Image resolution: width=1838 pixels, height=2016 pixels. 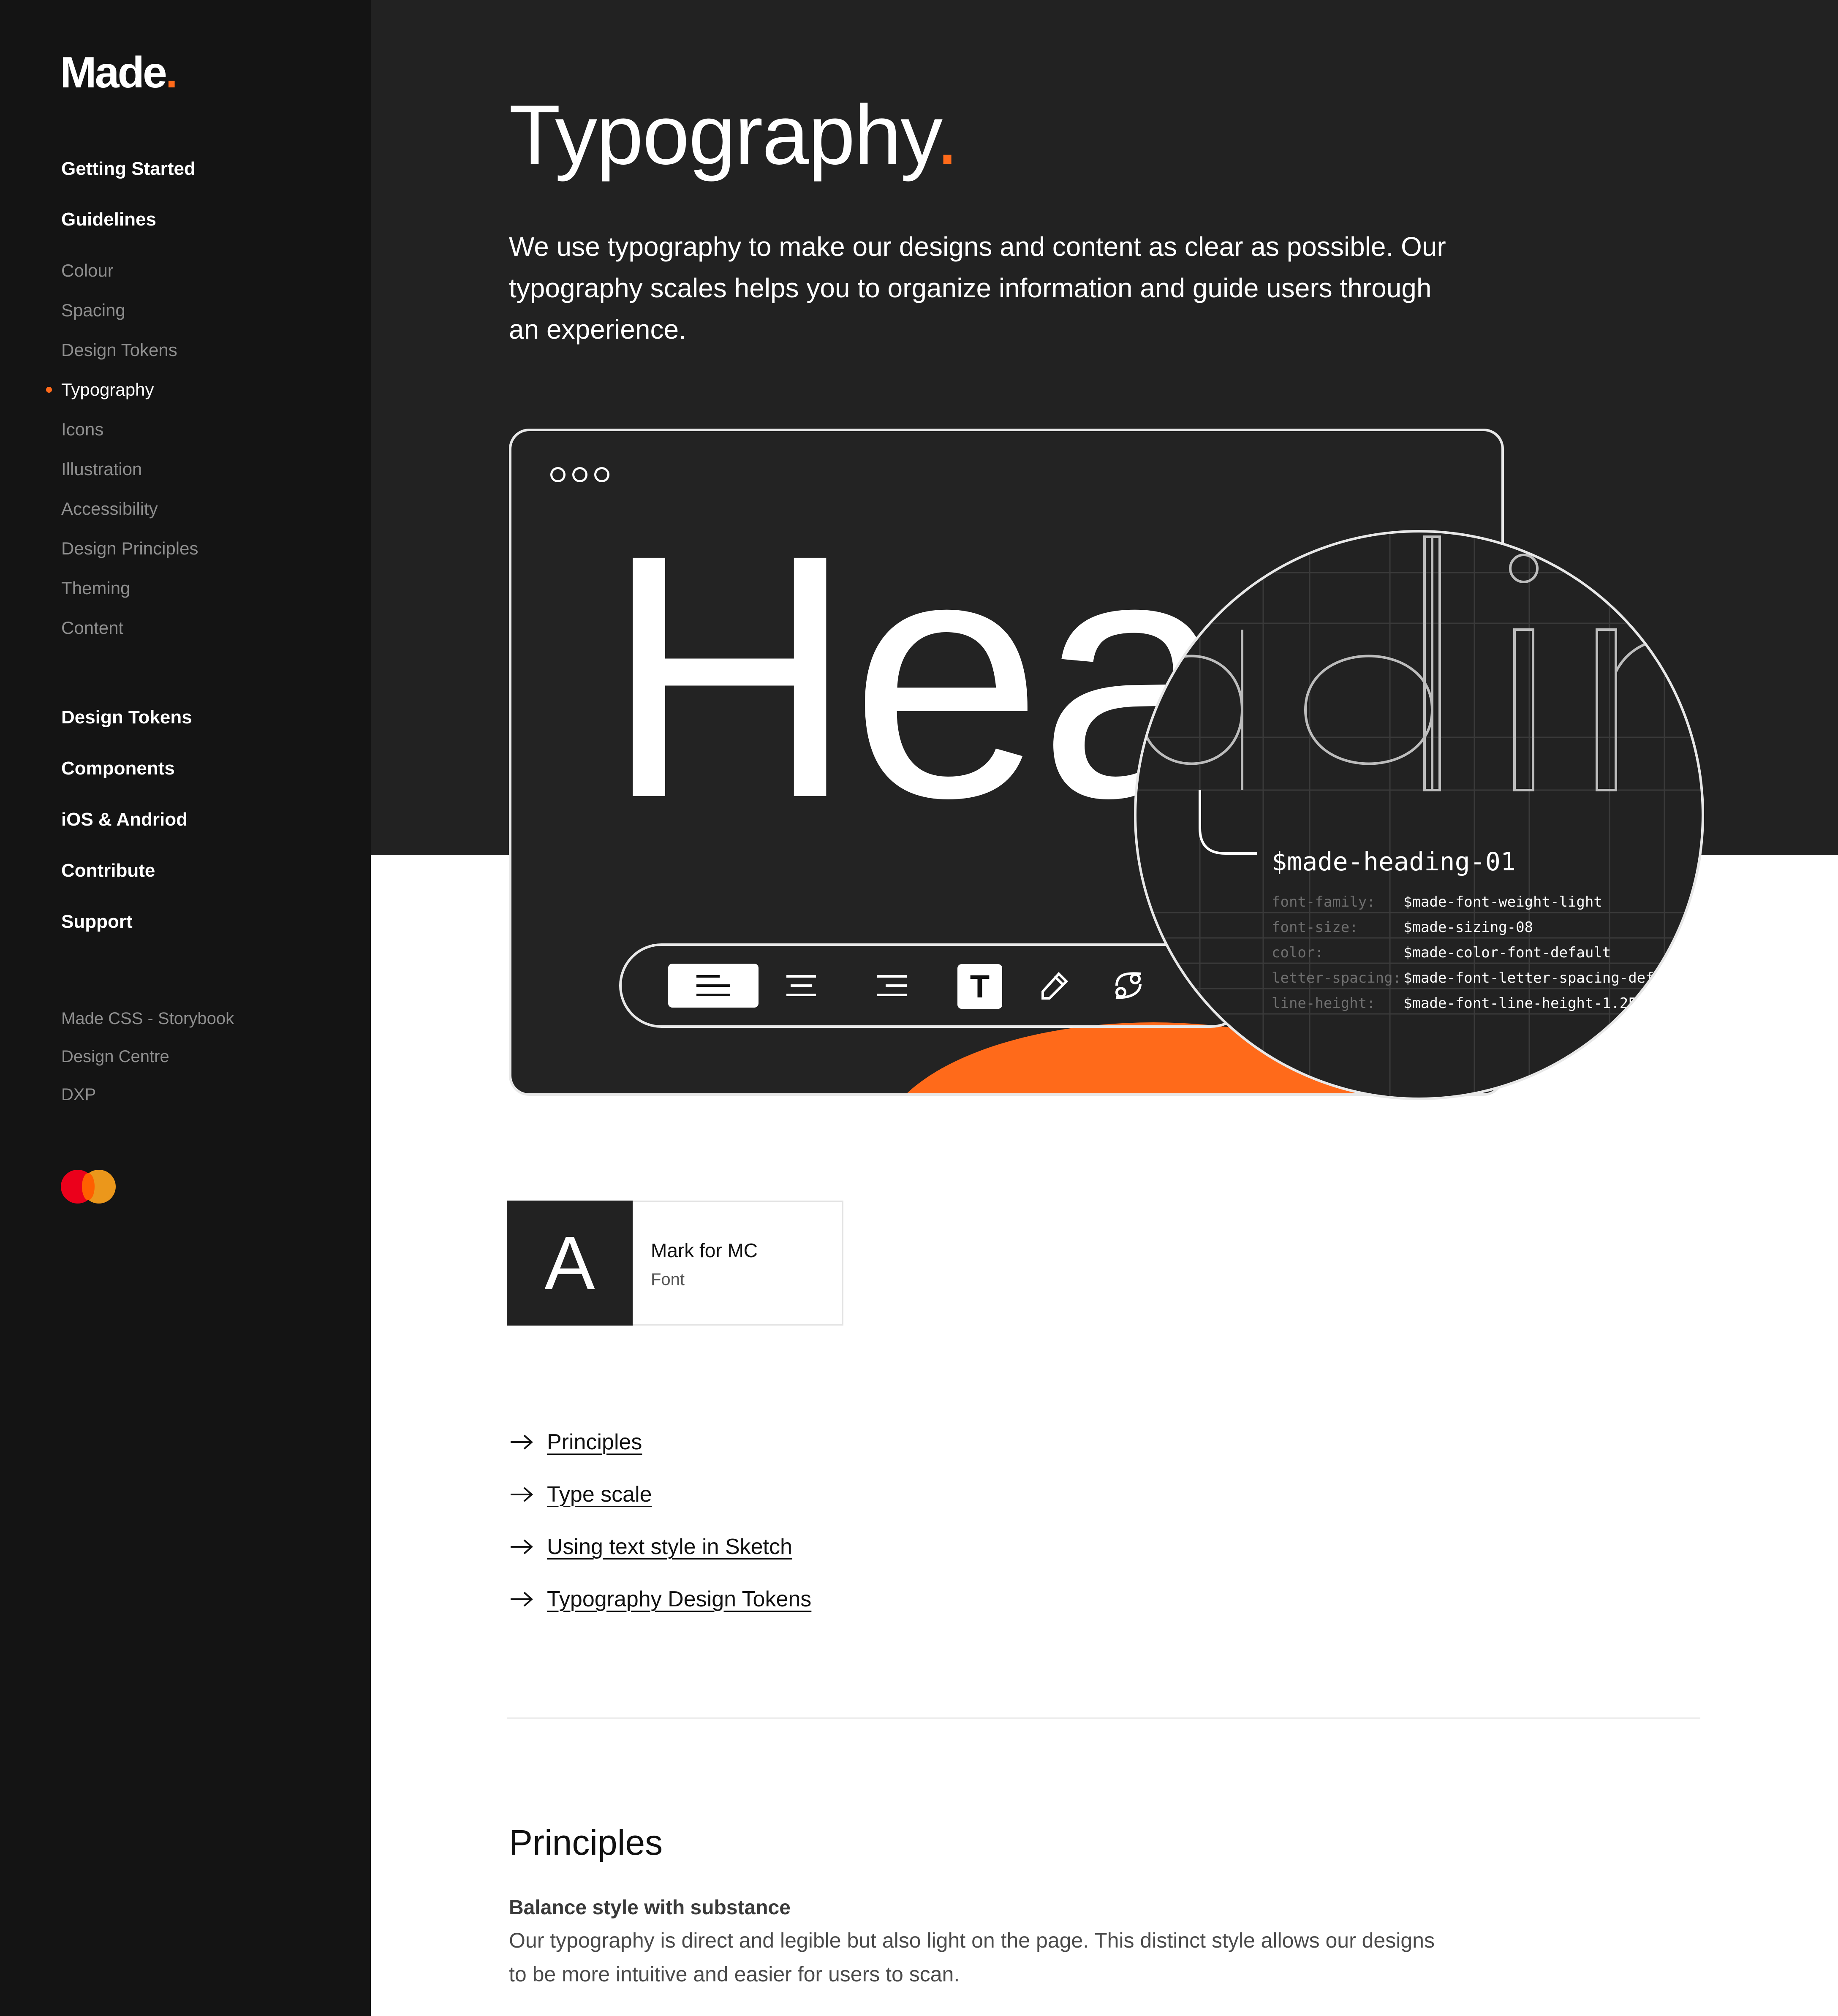 I want to click on text-style-icon: T, so click(x=979, y=986).